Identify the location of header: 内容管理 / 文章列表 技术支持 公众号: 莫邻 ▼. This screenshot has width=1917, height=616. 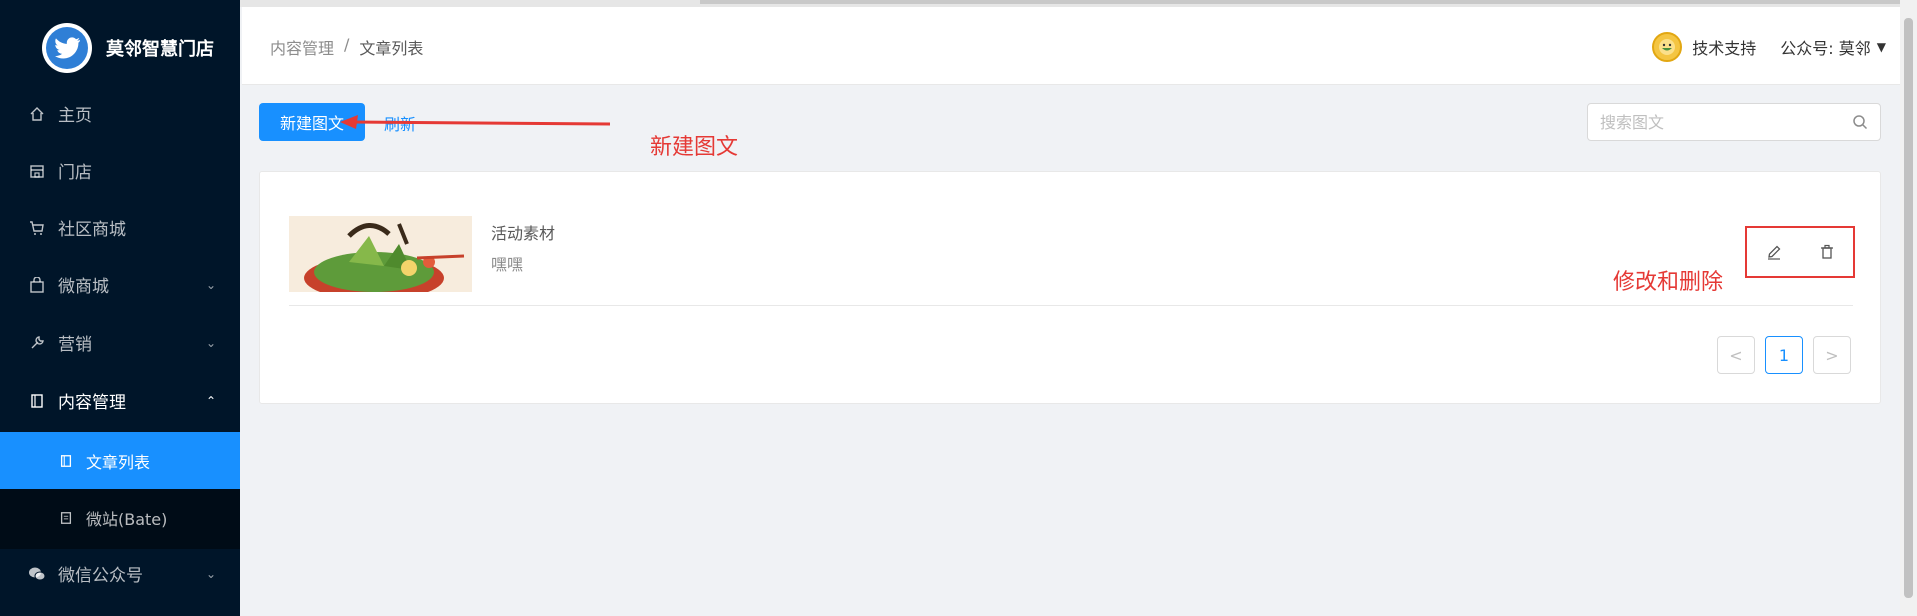
(1071, 46).